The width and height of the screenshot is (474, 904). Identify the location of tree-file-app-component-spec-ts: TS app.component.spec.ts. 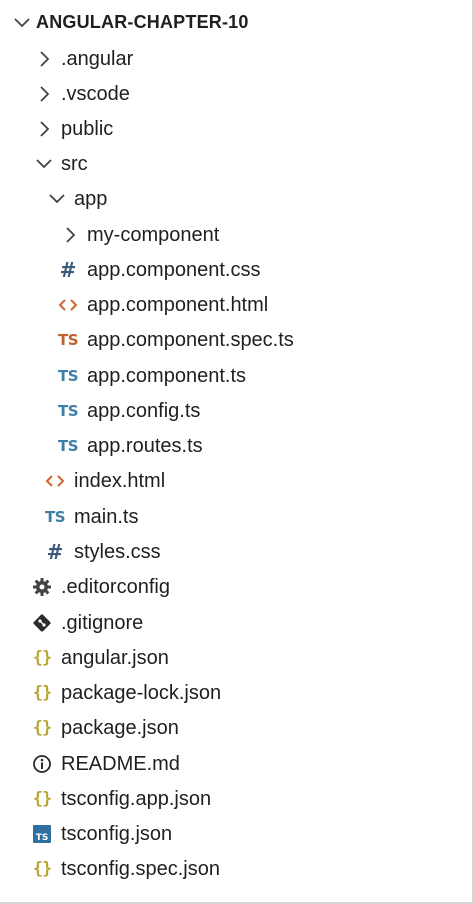
(235, 339).